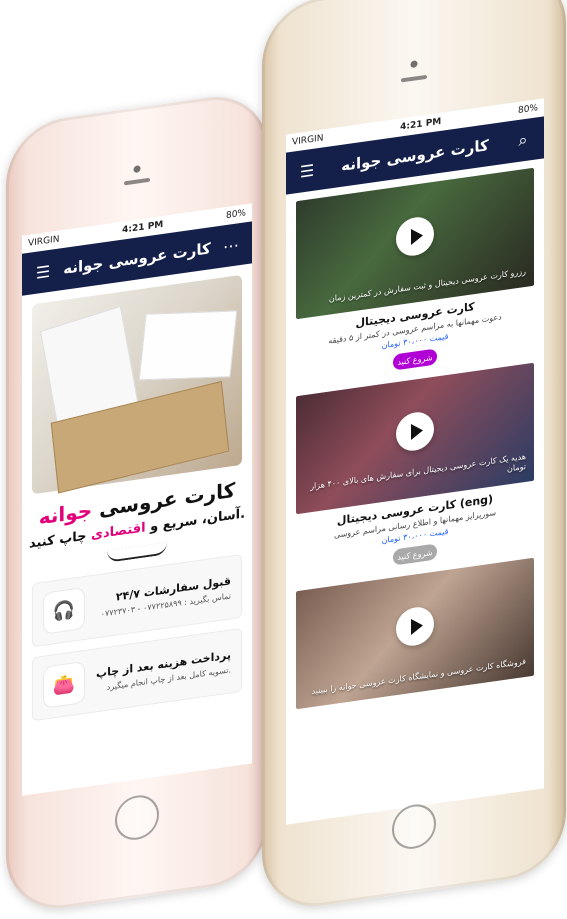 The image size is (567, 919). What do you see at coordinates (523, 140) in the screenshot?
I see `search-icon: ⌕` at bounding box center [523, 140].